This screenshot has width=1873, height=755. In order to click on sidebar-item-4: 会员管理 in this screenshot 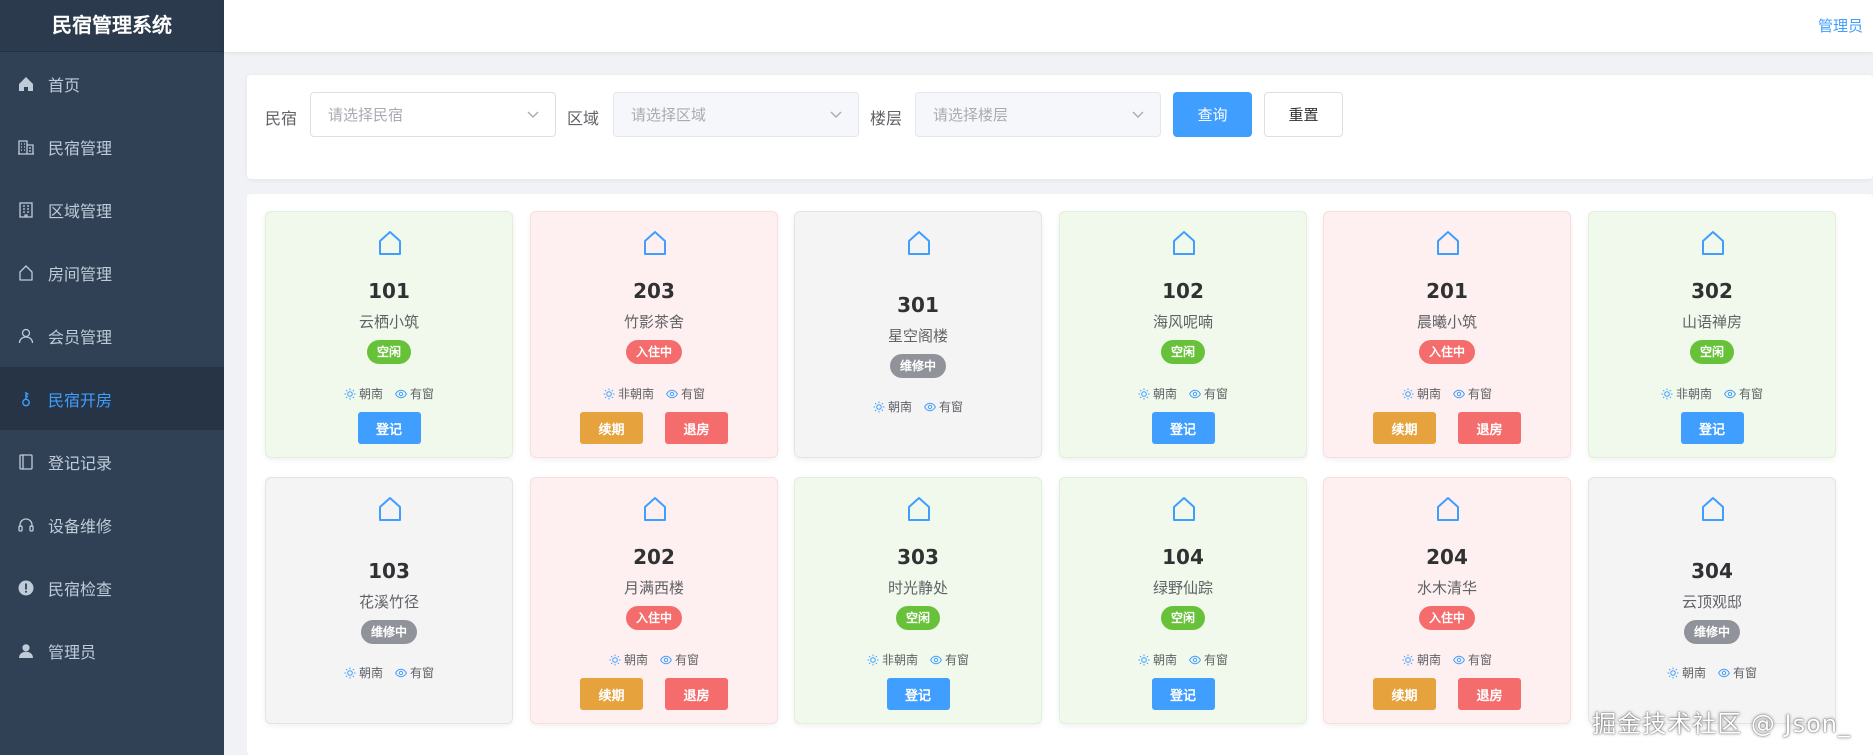, I will do `click(112, 335)`.